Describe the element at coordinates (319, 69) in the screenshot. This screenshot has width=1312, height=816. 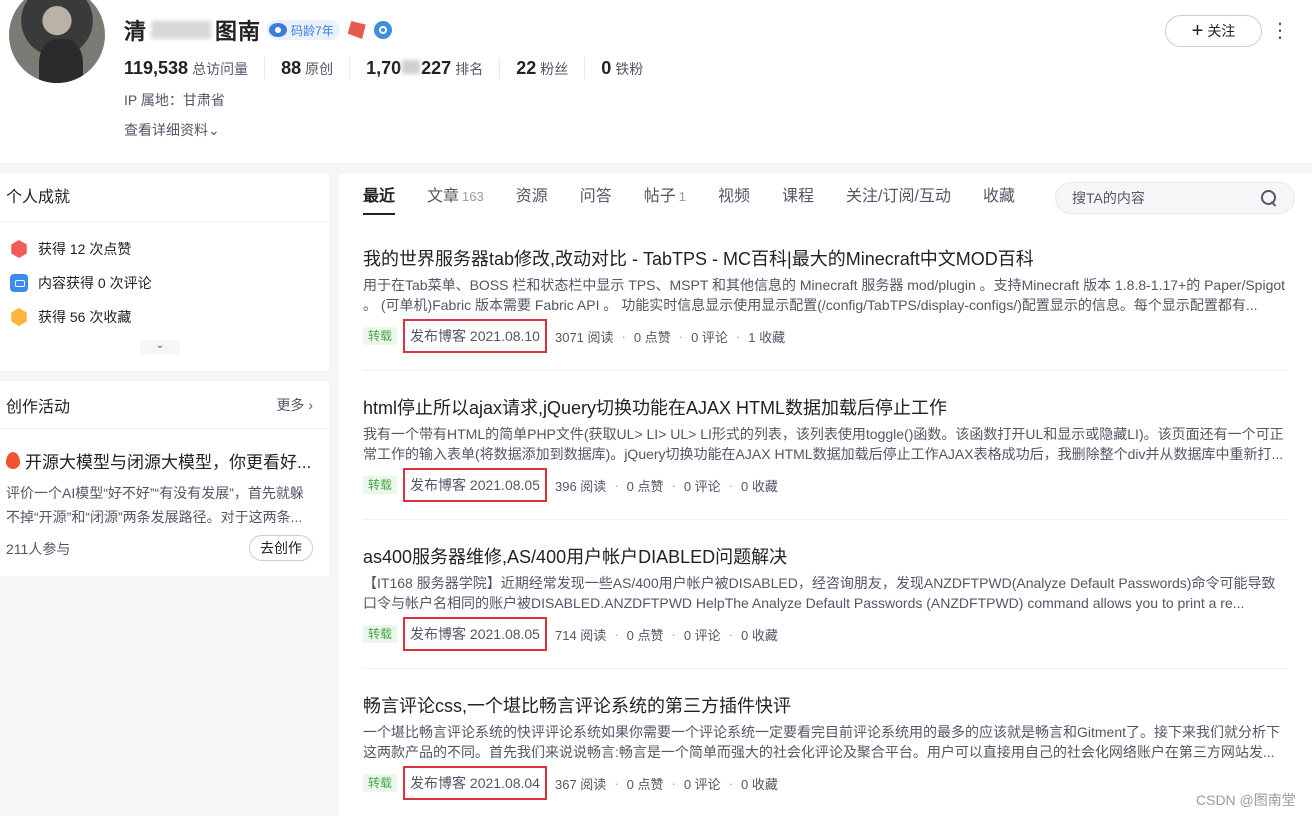
I see `stat-label: 原创` at that location.